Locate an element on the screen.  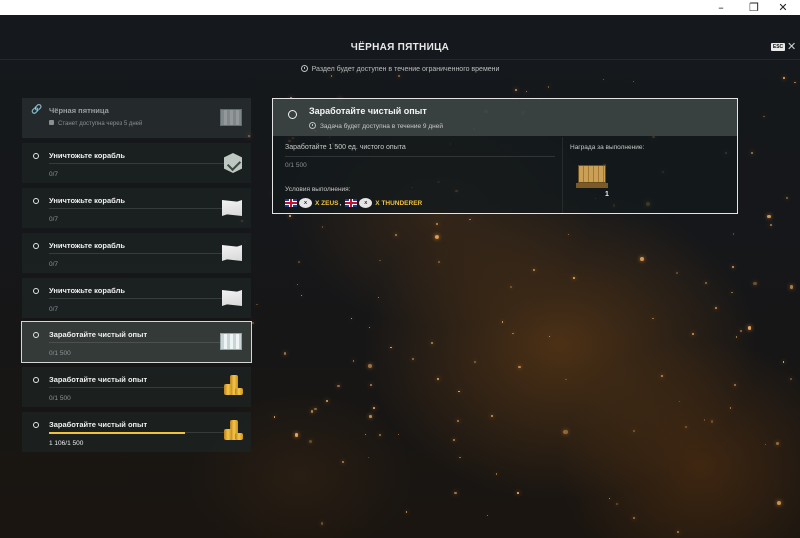
detail-count: 0/1 500 is located at coordinates (296, 165).